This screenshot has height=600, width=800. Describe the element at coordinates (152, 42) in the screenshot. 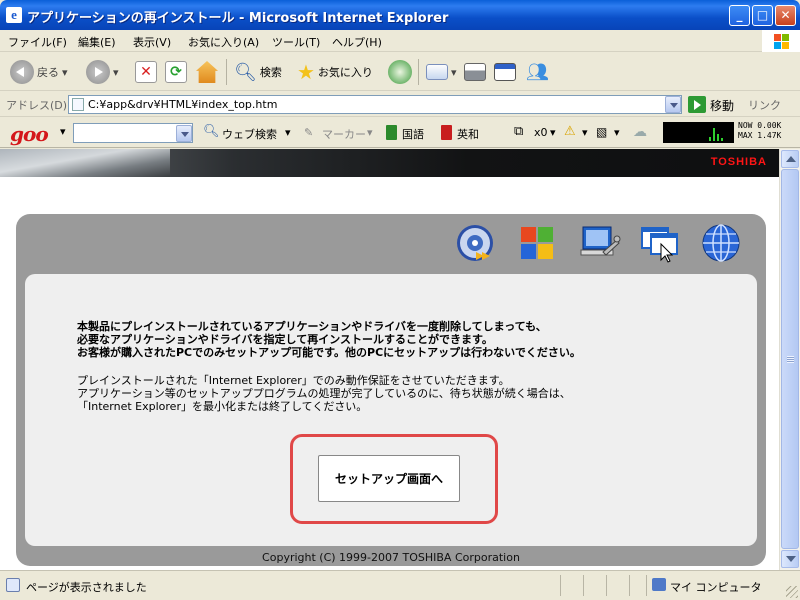

I see `menu-view: 表示(V)` at that location.